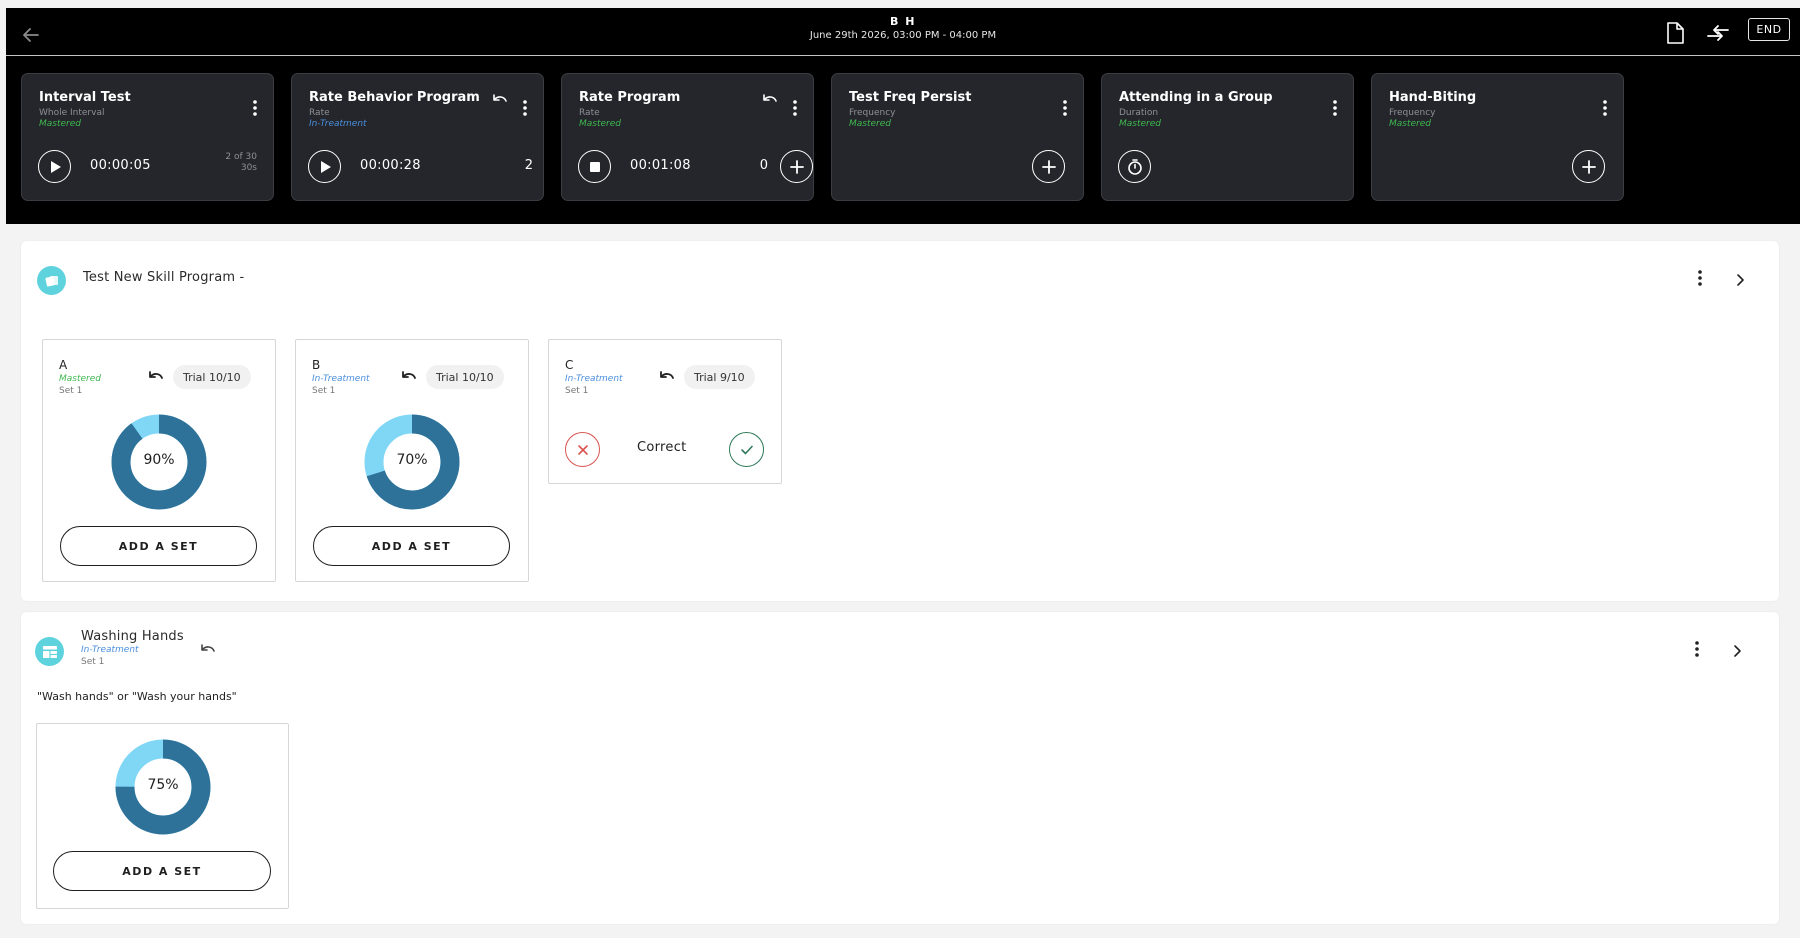 This screenshot has width=1800, height=938. I want to click on target-card-washing-hands: 75% ADD A SET, so click(162, 816).